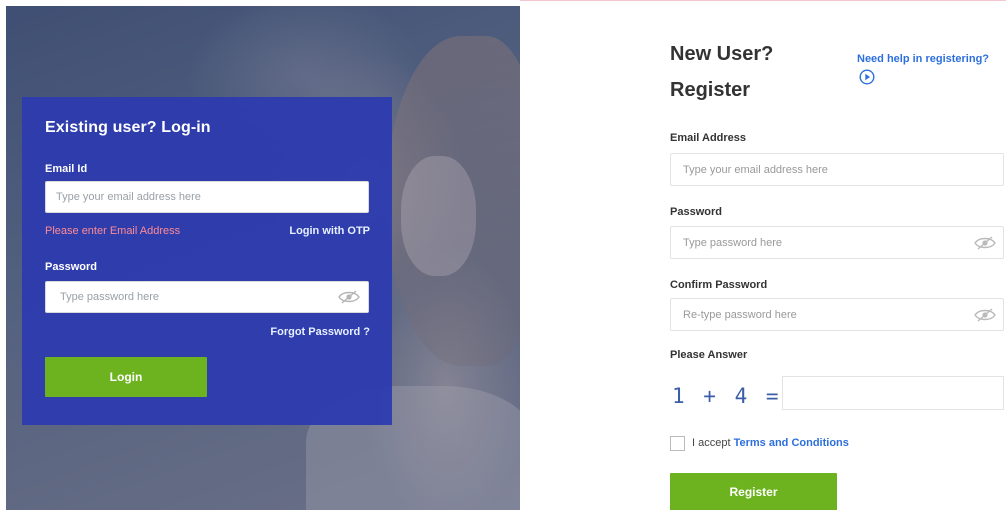 The height and width of the screenshot is (510, 1006). What do you see at coordinates (727, 396) in the screenshot?
I see `captcha-question: 1 + 4 =` at bounding box center [727, 396].